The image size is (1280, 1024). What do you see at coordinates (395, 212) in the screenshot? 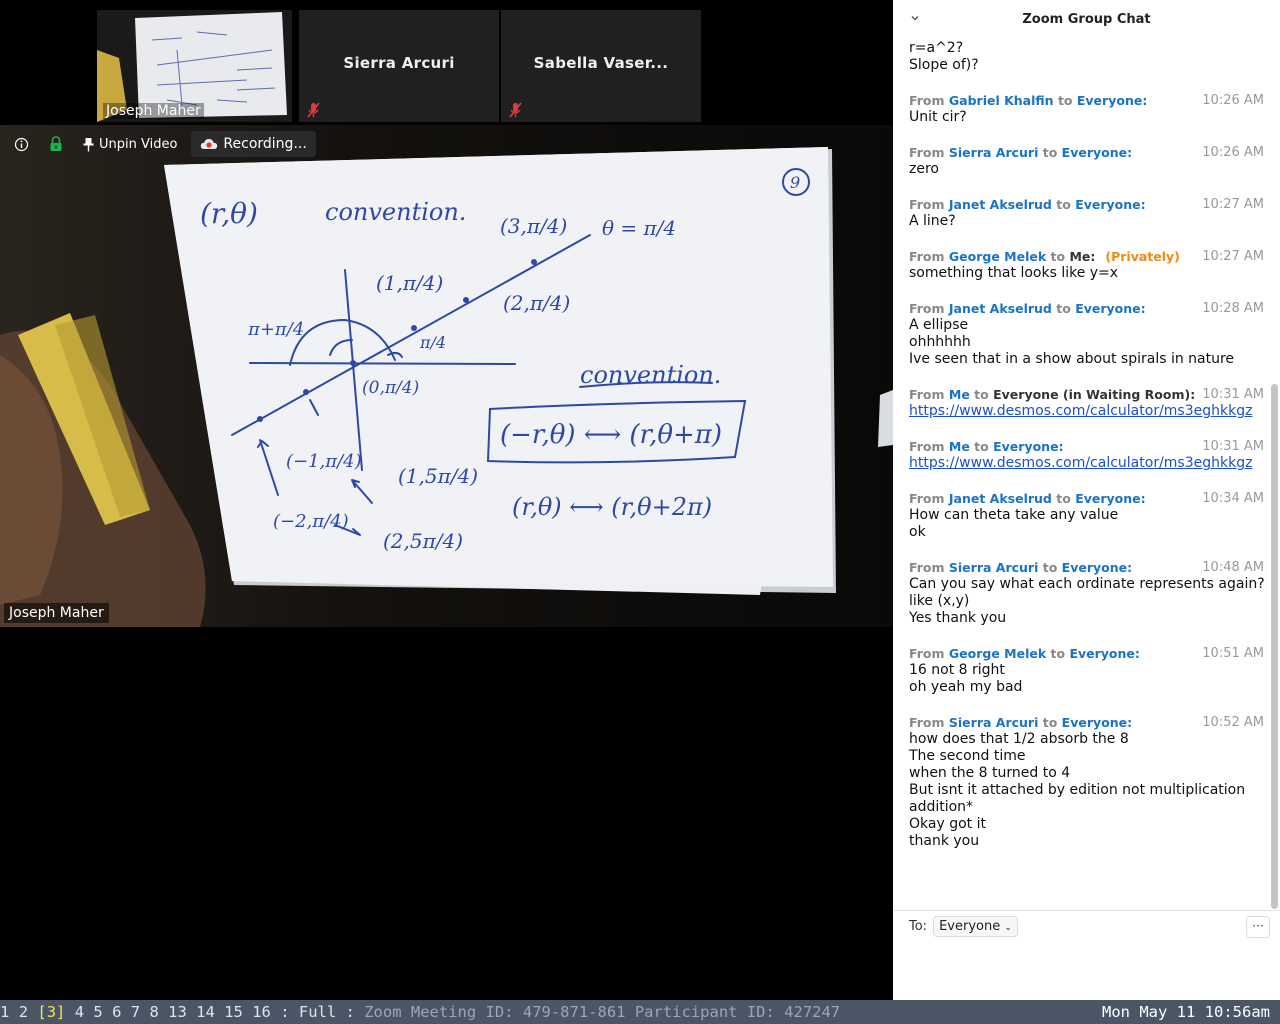
I see `wb-title-mid: convention.` at bounding box center [395, 212].